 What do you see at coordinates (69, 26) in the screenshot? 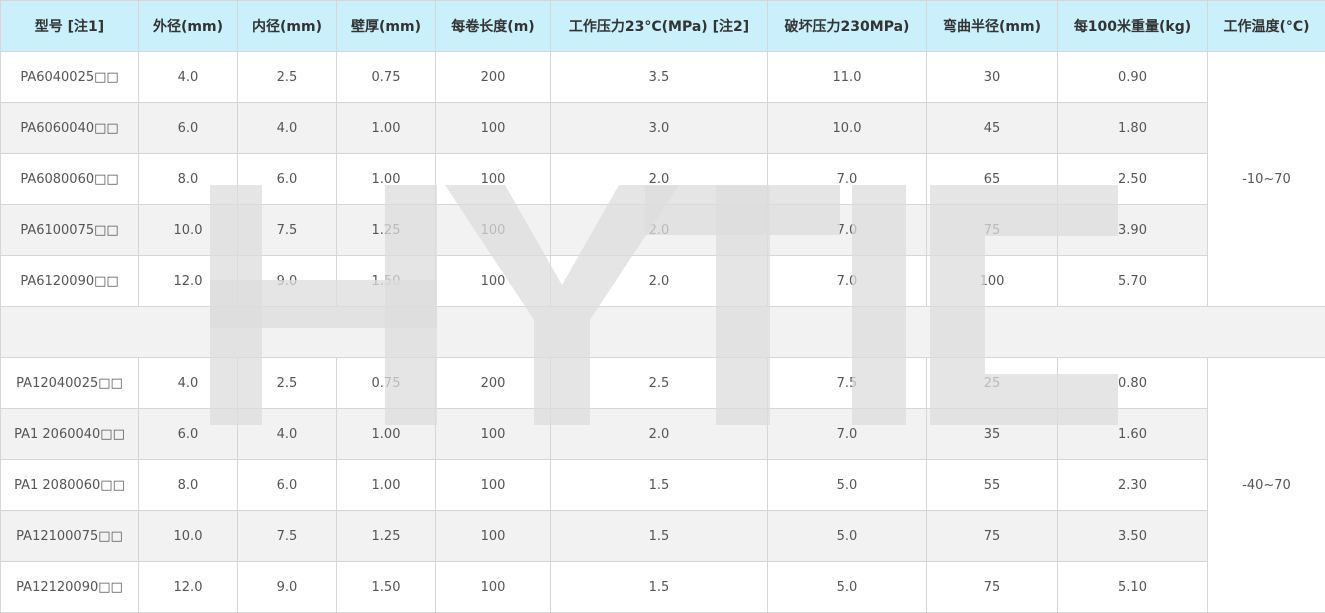
I see `header-model: 型号 [注1]` at bounding box center [69, 26].